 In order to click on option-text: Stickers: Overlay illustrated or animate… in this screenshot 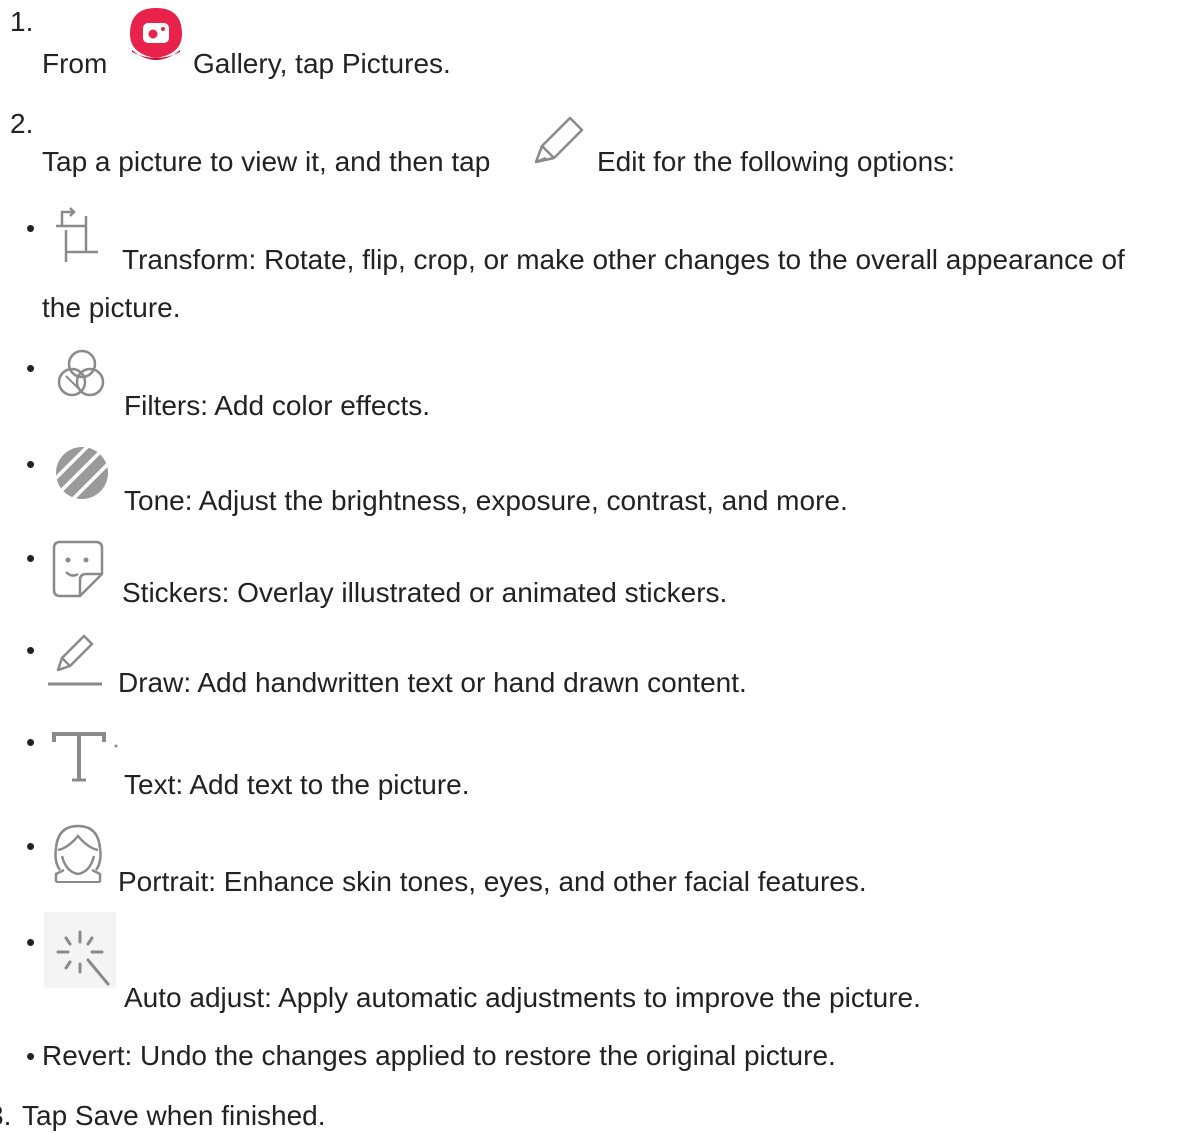, I will do `click(425, 592)`.